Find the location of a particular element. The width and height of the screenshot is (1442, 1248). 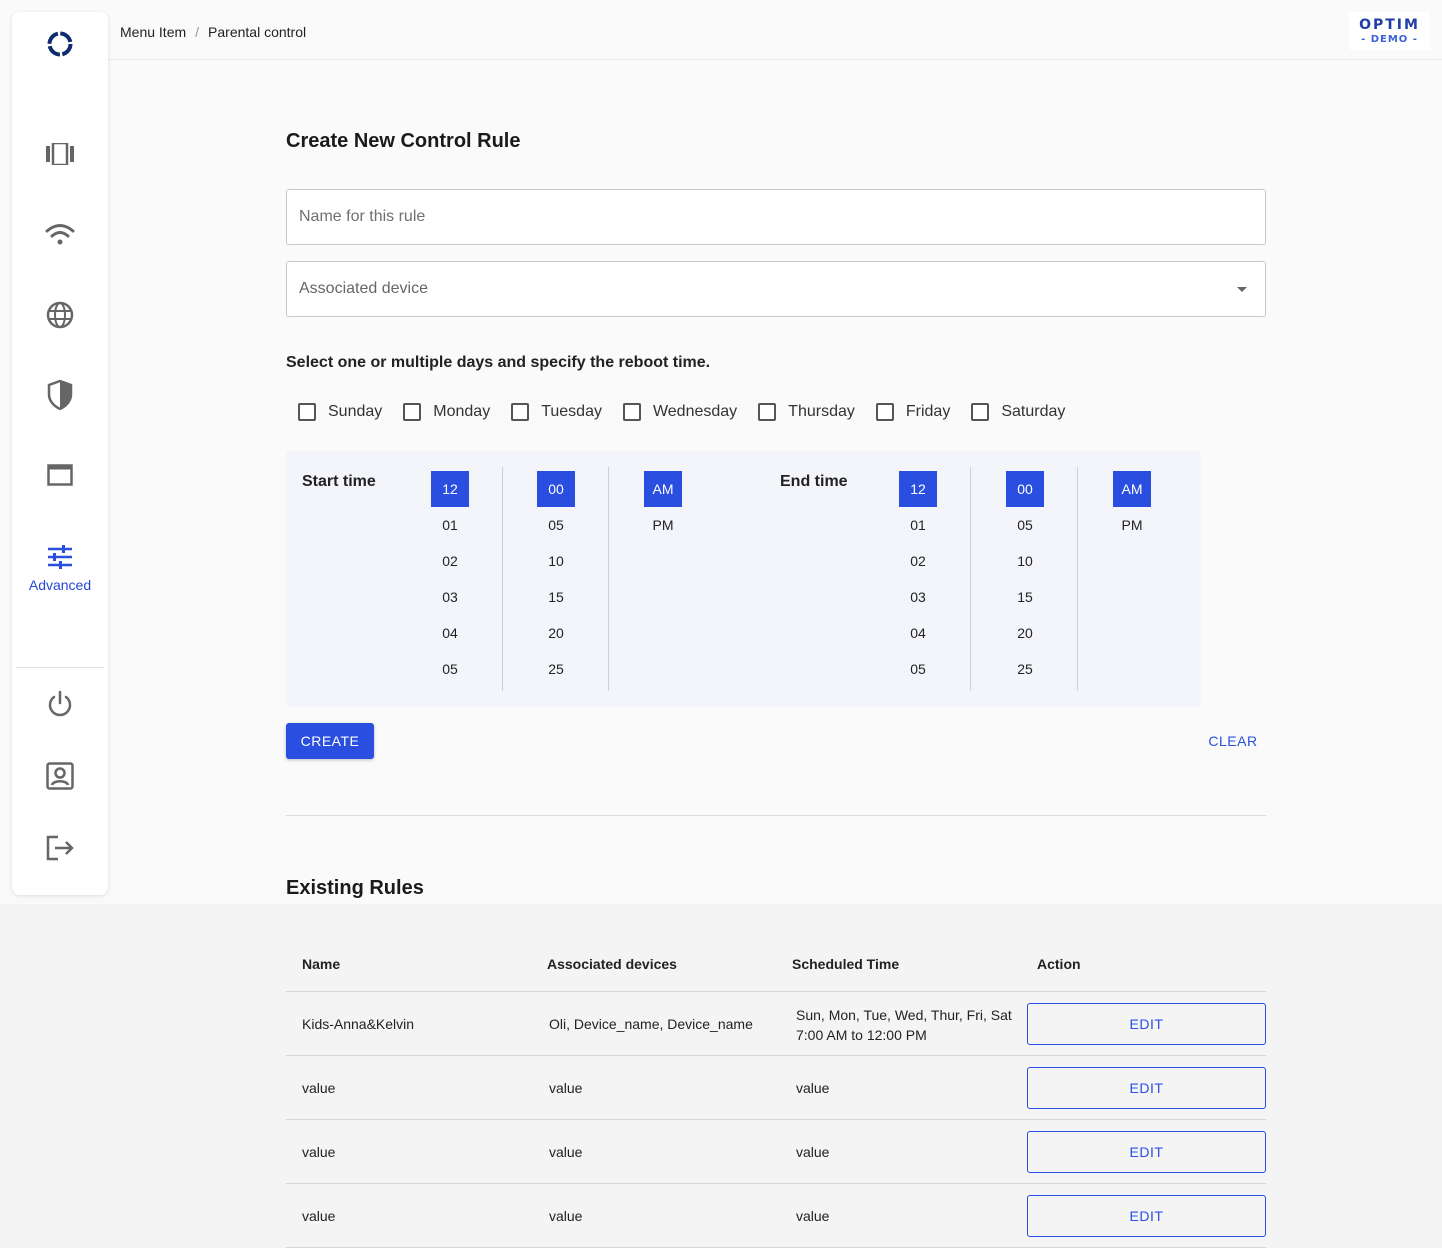

breadcrumb: Menu Item / Parental control is located at coordinates (213, 32).